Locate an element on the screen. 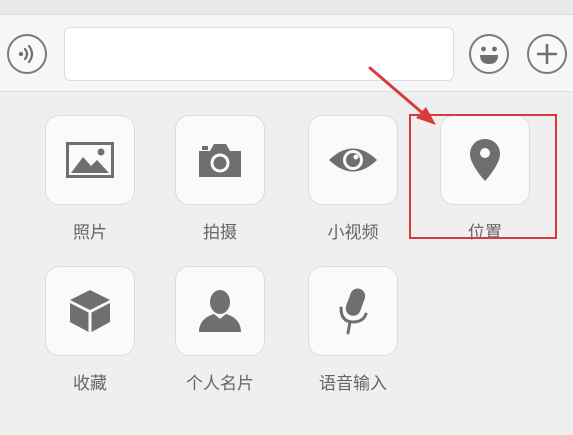 The height and width of the screenshot is (435, 573). tile-voice-input-label: 语音输入 is located at coordinates (353, 384).